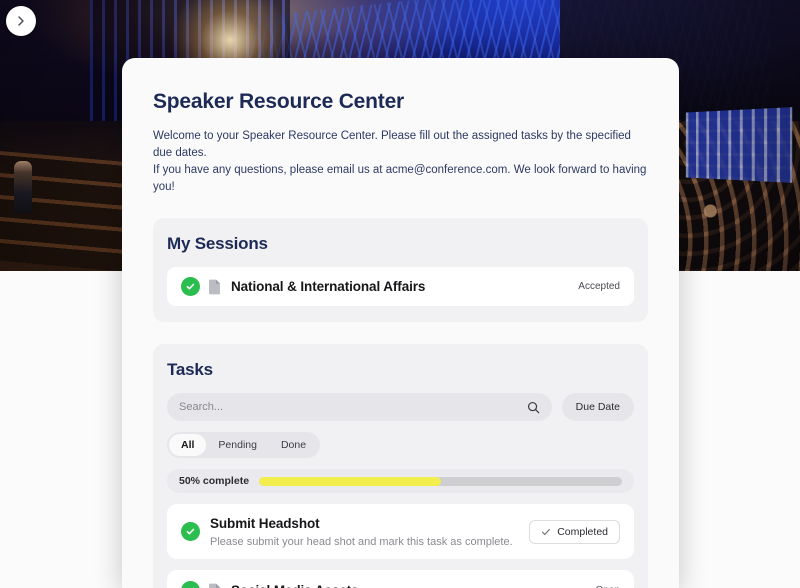 This screenshot has height=588, width=800. What do you see at coordinates (295, 585) in the screenshot?
I see `task-title: Social Media Assets` at bounding box center [295, 585].